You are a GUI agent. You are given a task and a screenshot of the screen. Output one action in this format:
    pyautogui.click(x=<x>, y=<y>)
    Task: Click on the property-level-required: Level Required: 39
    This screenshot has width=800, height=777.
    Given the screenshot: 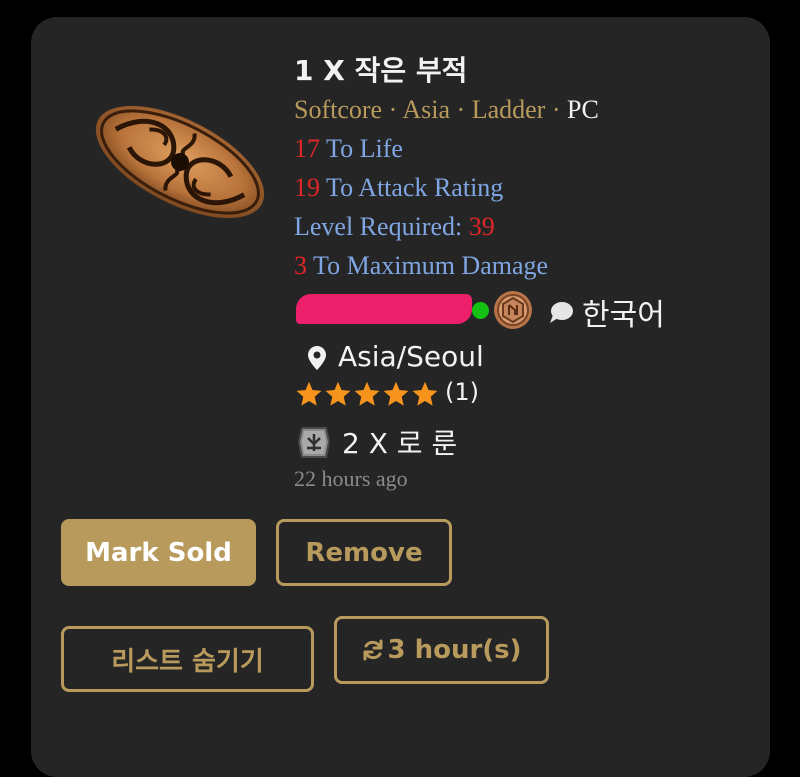 What is the action you would take?
    pyautogui.click(x=394, y=227)
    